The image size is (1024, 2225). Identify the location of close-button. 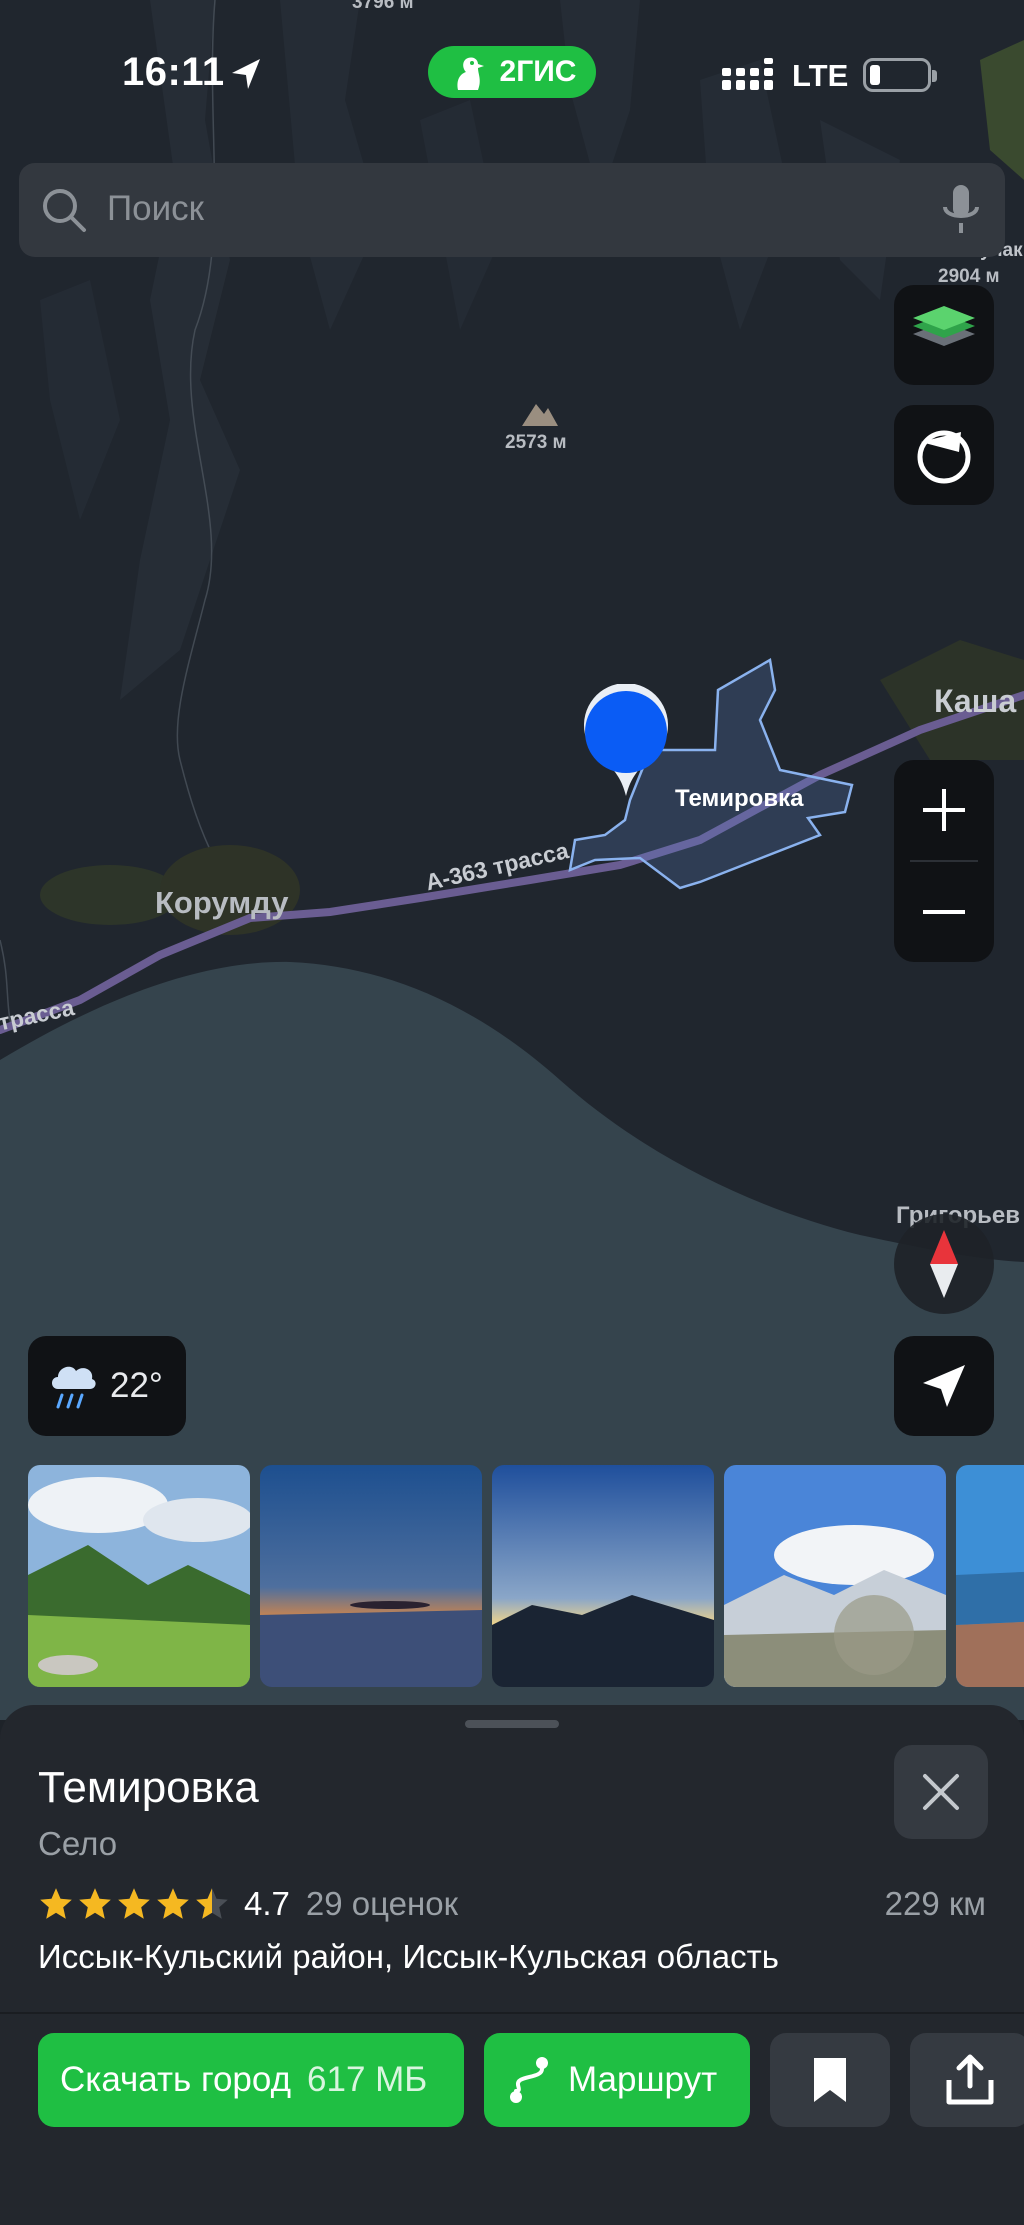
(941, 1792).